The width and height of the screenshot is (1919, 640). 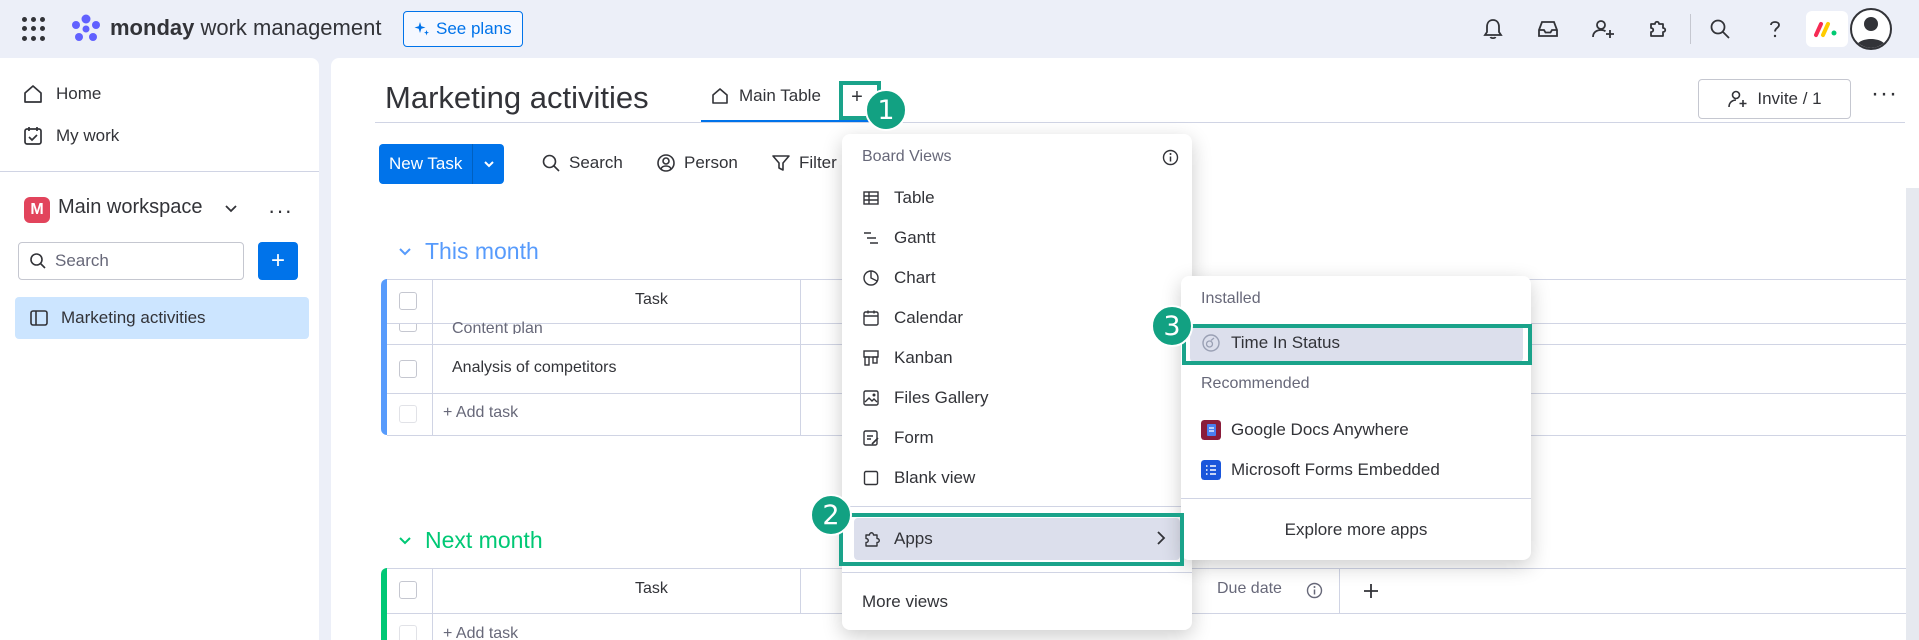 What do you see at coordinates (871, 438) in the screenshot?
I see `form-icon` at bounding box center [871, 438].